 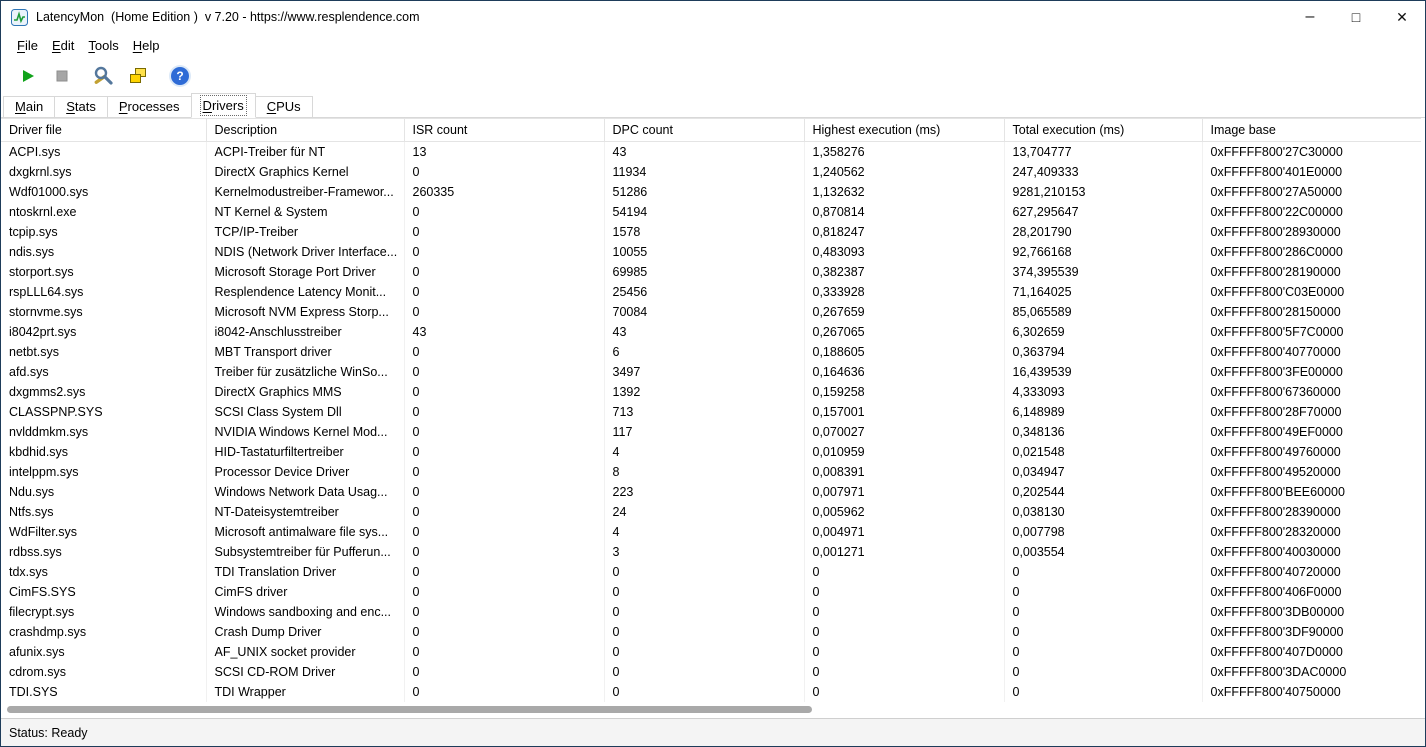 What do you see at coordinates (104, 151) in the screenshot?
I see `table-cell: ACPI.sys` at bounding box center [104, 151].